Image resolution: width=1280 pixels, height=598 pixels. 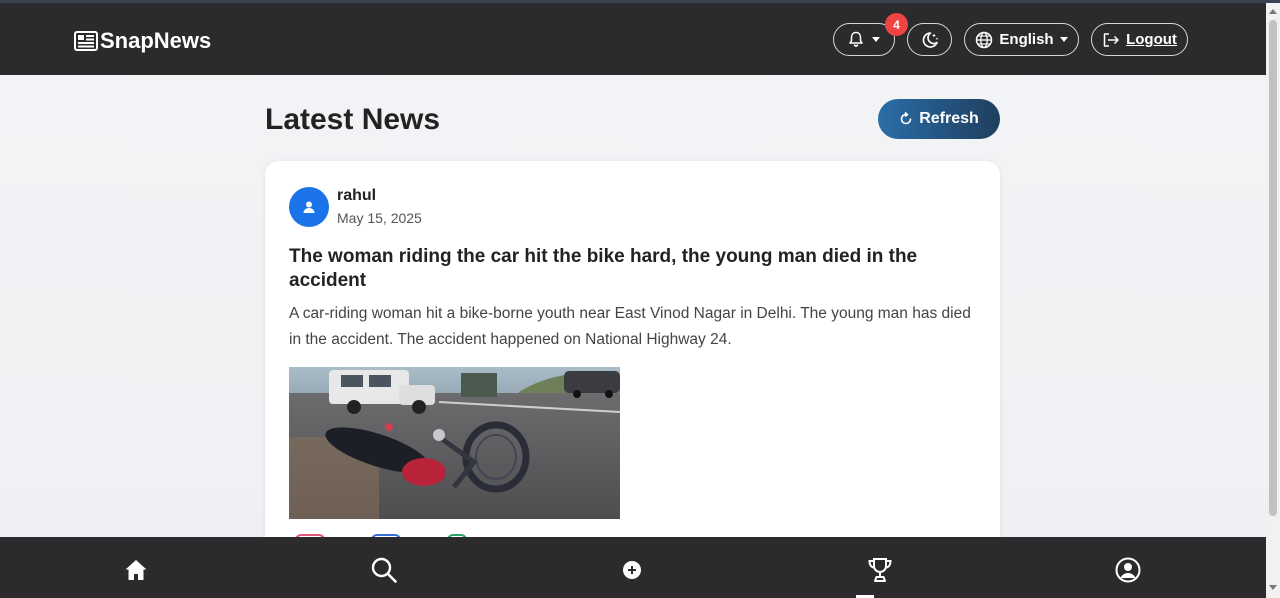 What do you see at coordinates (896, 24) in the screenshot?
I see `notification-count-badge: 4` at bounding box center [896, 24].